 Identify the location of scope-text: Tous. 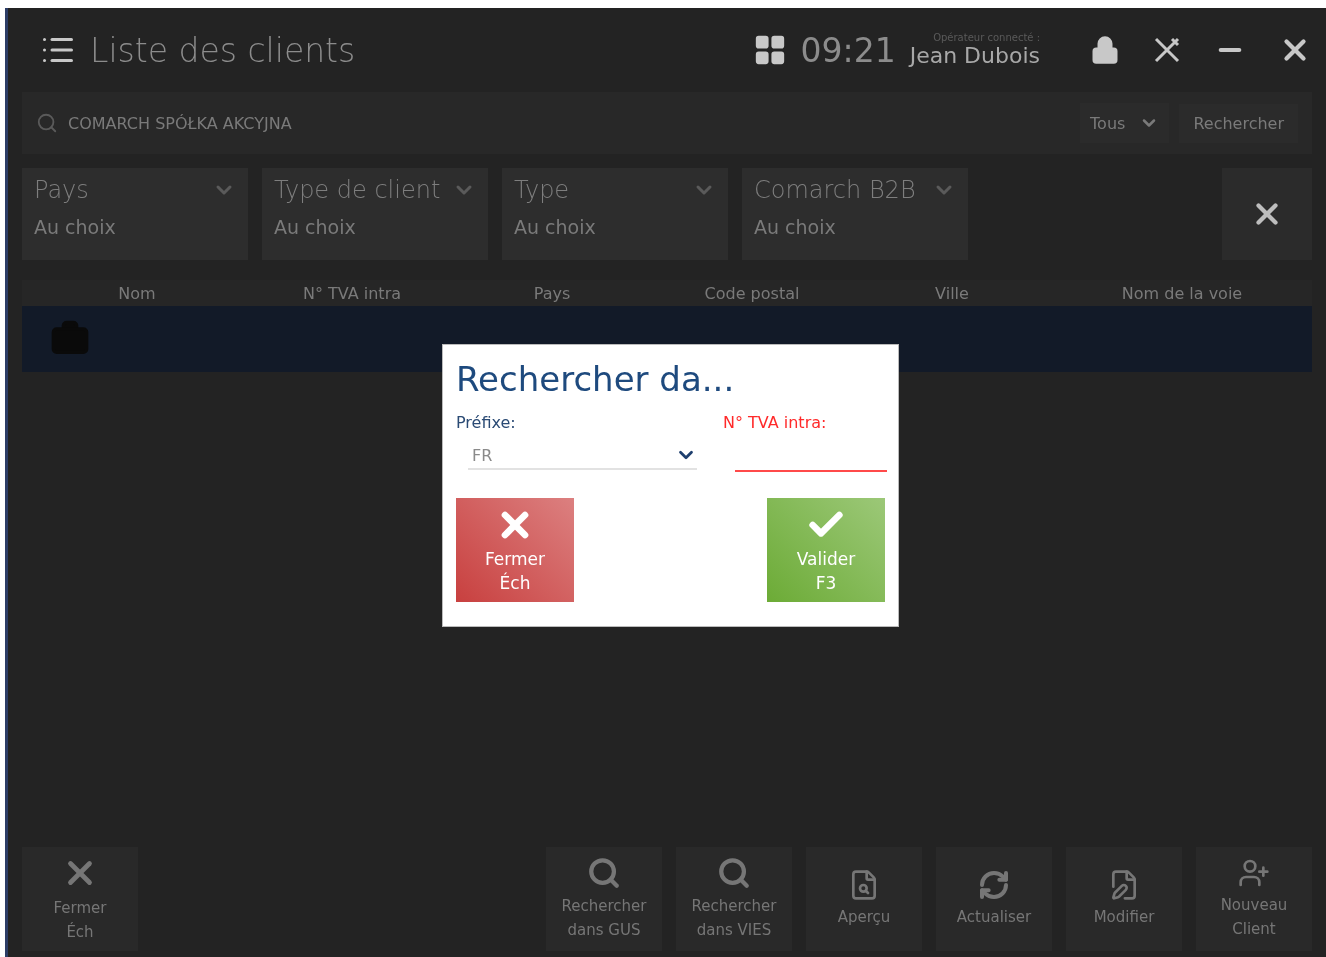
(1108, 123).